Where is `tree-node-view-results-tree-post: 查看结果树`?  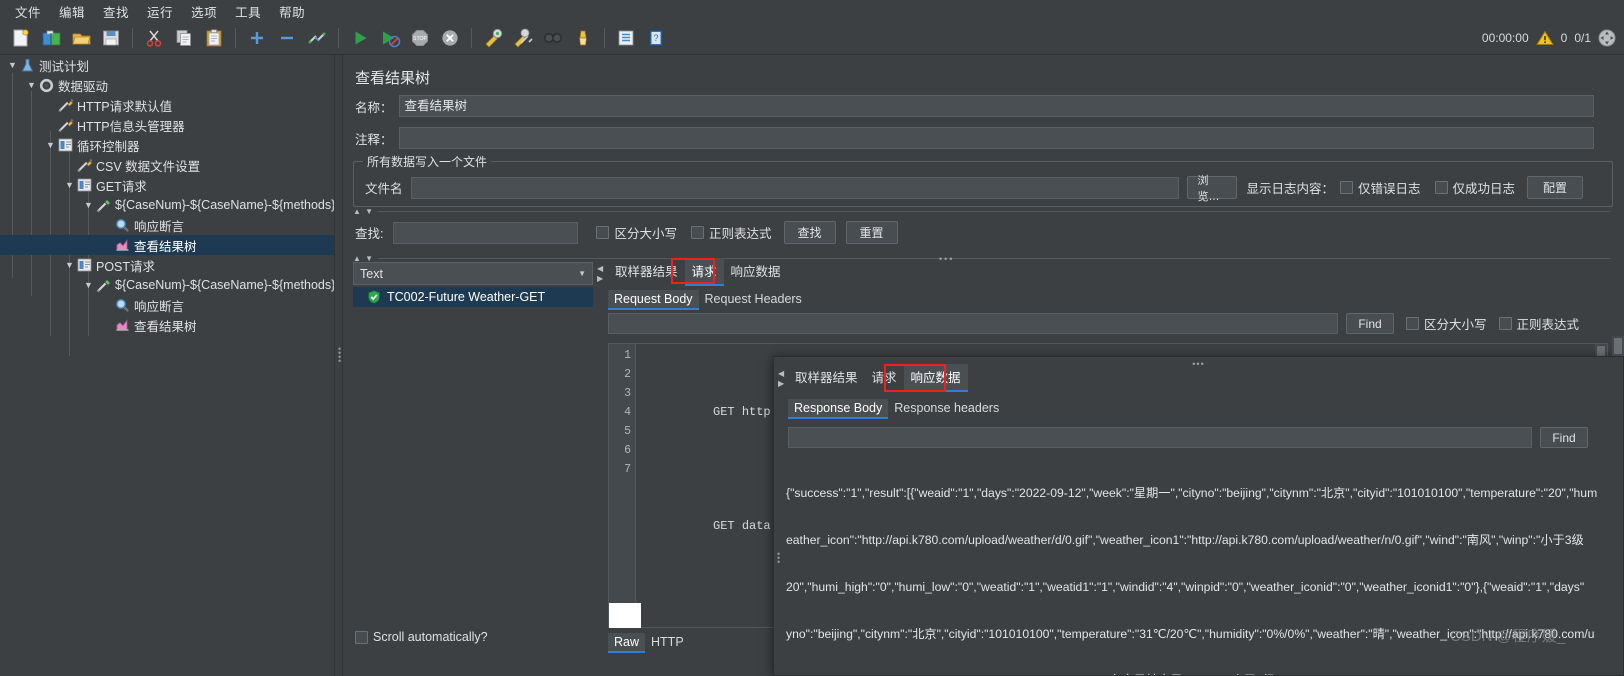
tree-node-view-results-tree-post: 查看结果树 is located at coordinates (167, 325).